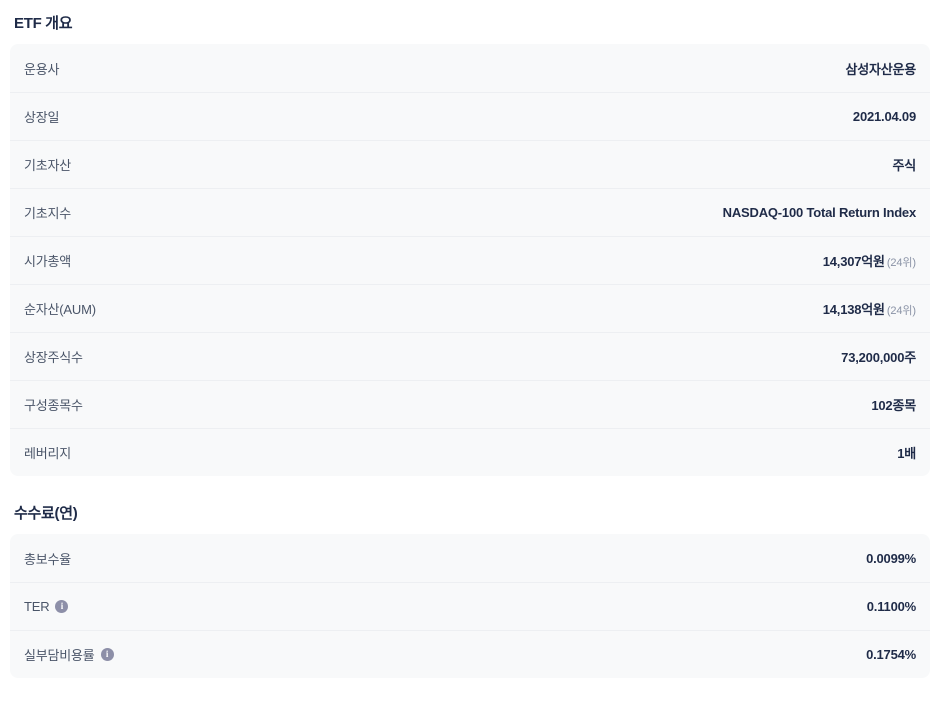 This screenshot has height=701, width=940. Describe the element at coordinates (42, 69) in the screenshot. I see `row-label: 운용사` at that location.